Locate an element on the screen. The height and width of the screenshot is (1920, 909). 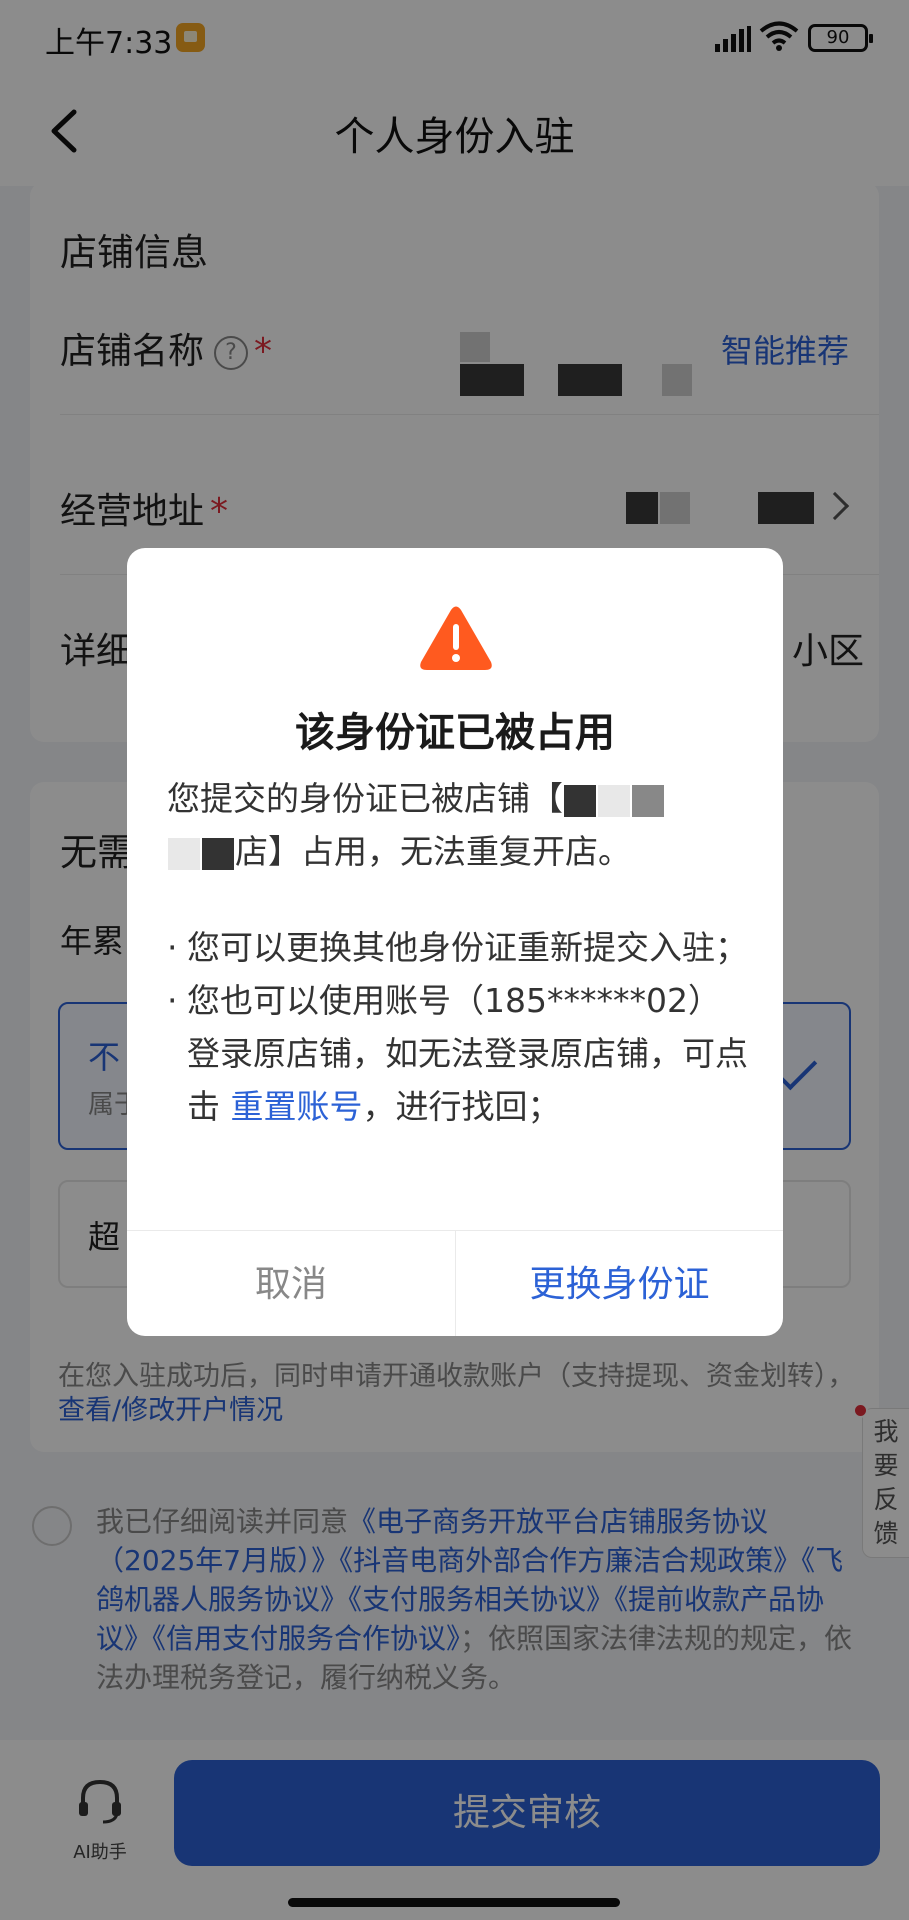
cancel-button: 取消 is located at coordinates (291, 1283).